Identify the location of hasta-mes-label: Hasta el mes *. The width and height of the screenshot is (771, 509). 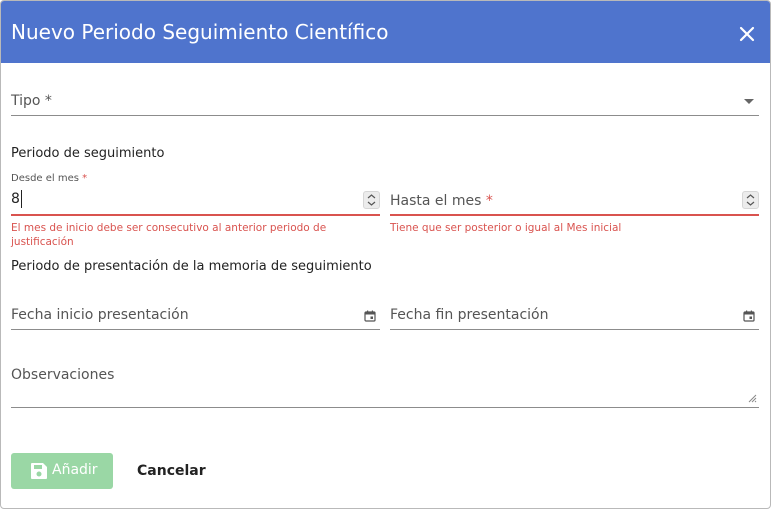
(441, 201).